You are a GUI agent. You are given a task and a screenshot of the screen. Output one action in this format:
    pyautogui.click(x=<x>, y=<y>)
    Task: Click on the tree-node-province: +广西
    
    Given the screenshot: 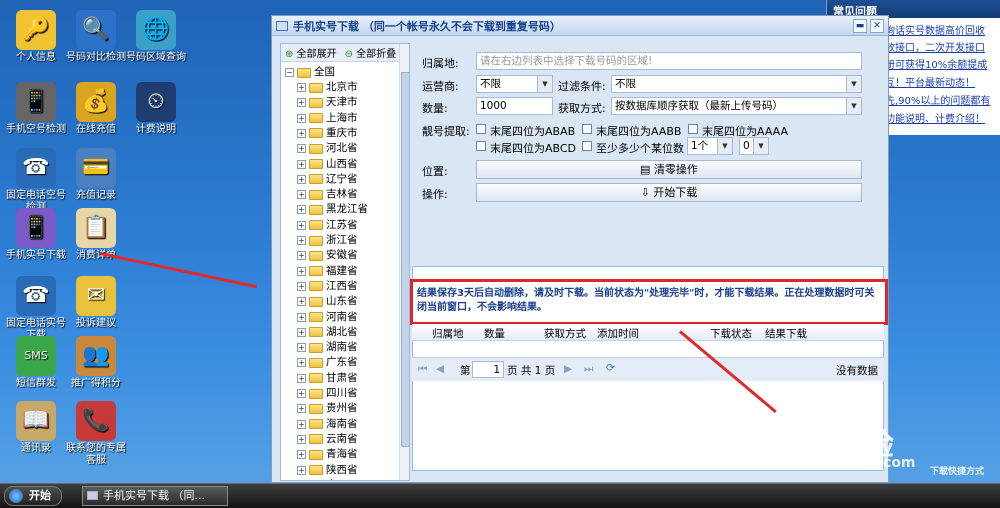 What is the action you would take?
    pyautogui.click(x=322, y=479)
    